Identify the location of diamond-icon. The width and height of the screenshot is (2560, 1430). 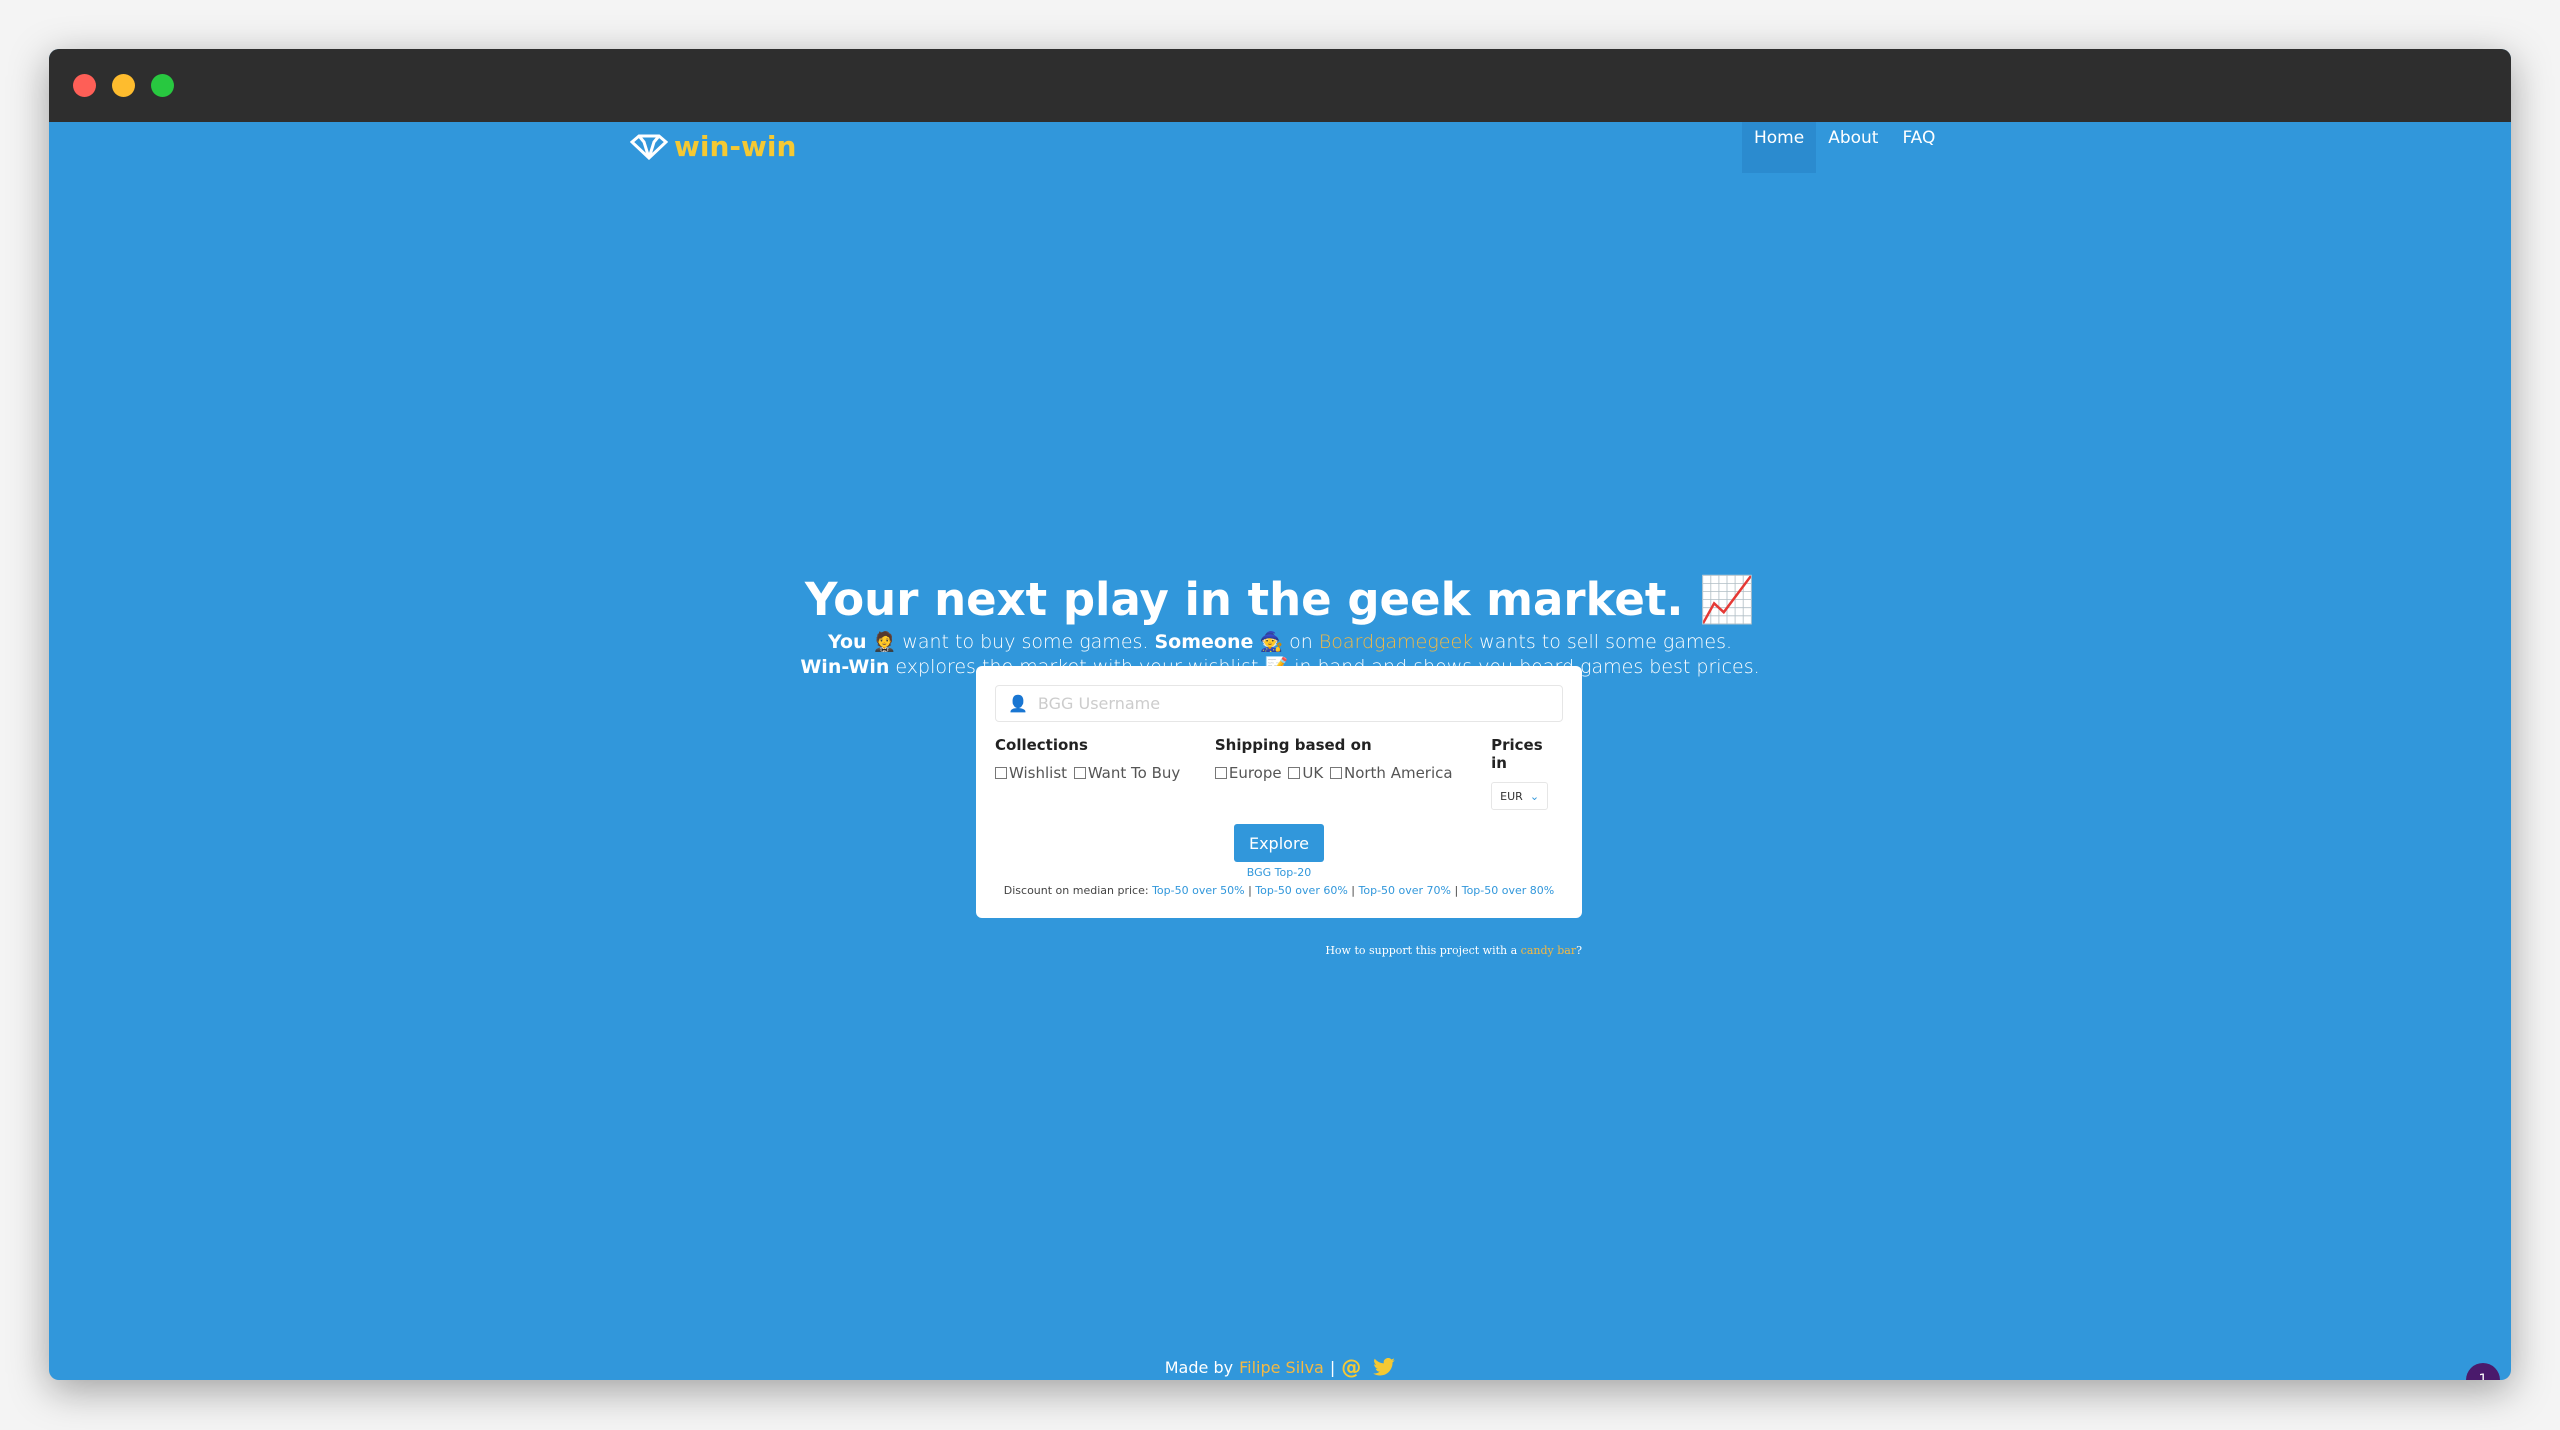
(649, 147).